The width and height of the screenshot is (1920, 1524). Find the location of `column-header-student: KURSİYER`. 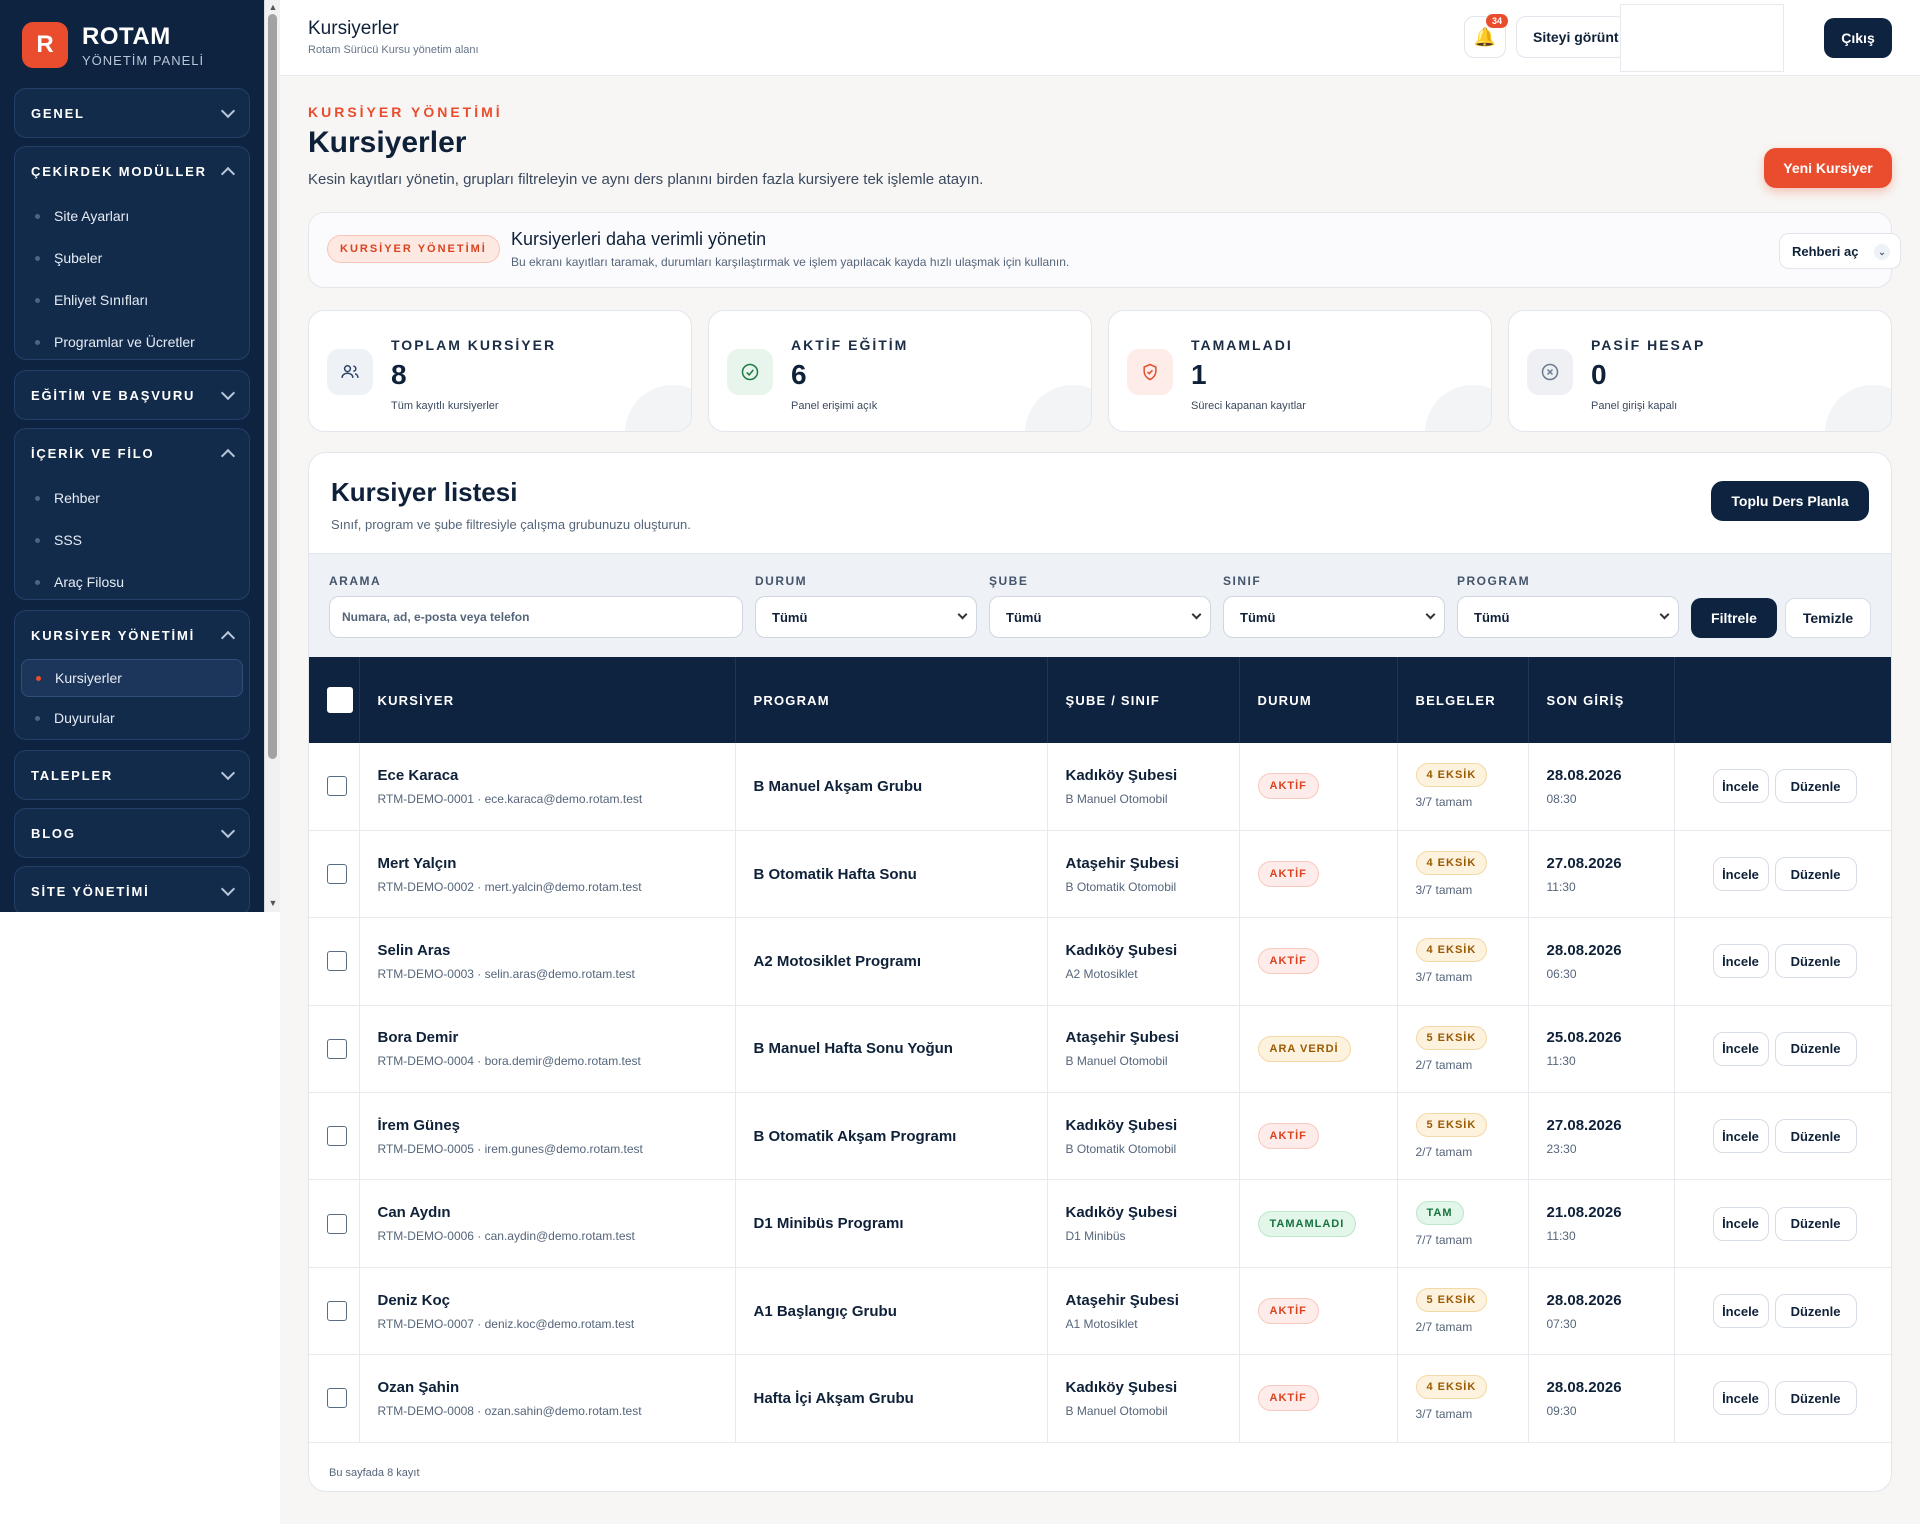

column-header-student: KURSİYER is located at coordinates (547, 700).